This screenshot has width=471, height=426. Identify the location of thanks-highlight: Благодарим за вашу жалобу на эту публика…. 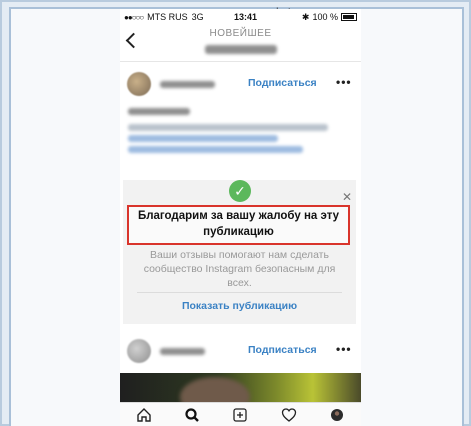
(238, 225).